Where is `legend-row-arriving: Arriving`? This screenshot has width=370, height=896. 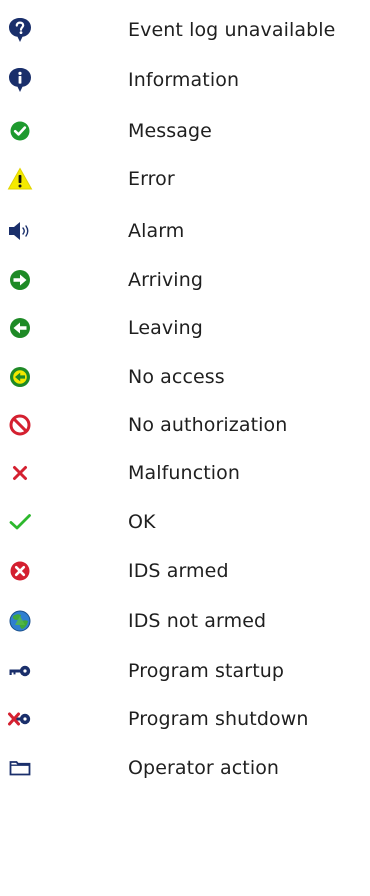
legend-row-arriving: Arriving is located at coordinates (185, 280).